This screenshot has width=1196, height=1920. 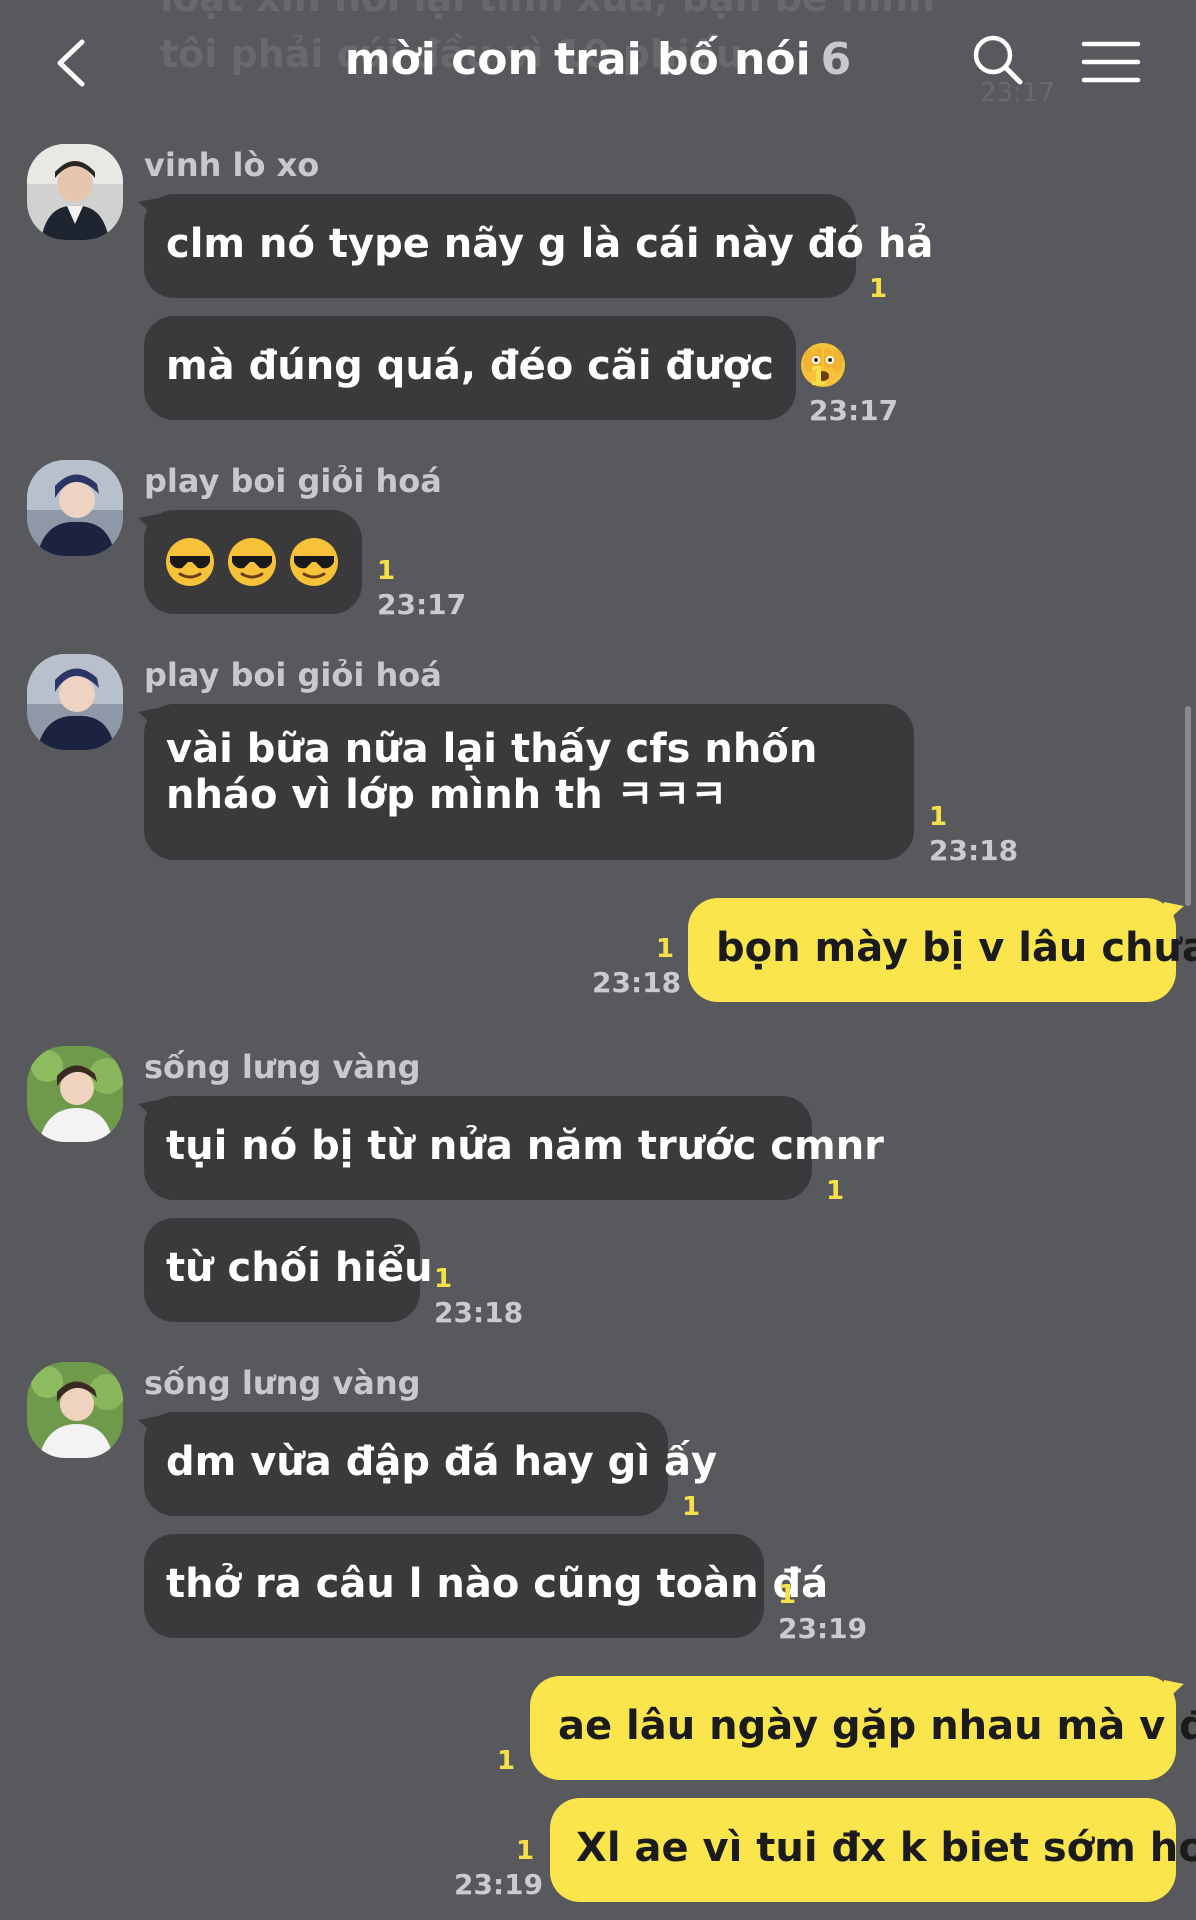 I want to click on sunglasses-face-icon, so click(x=252, y=562).